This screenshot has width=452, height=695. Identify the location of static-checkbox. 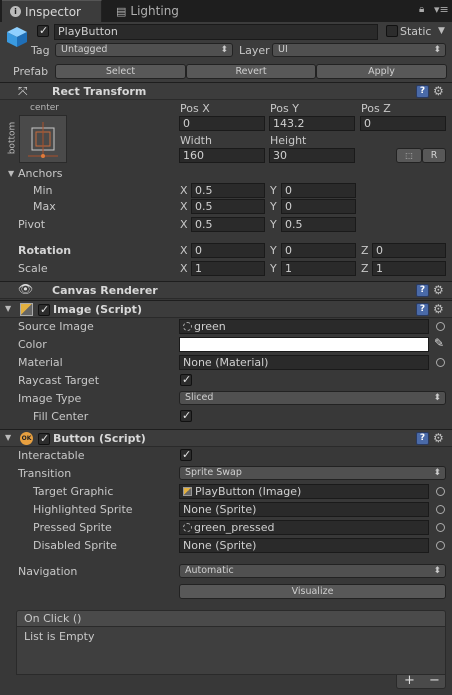
(392, 31).